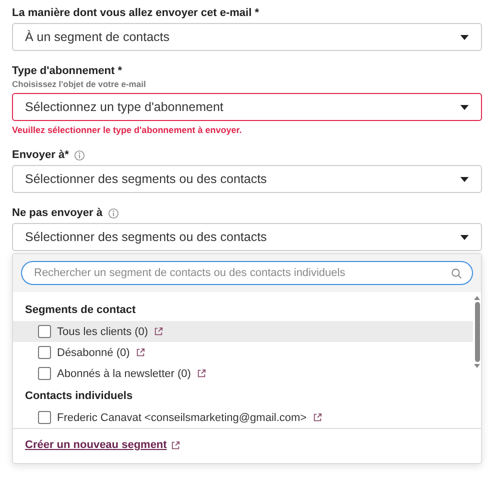 The width and height of the screenshot is (500, 483). Describe the element at coordinates (182, 418) in the screenshot. I see `item-label: Frederic Canavat <conseilsmarketing@gmail.com>` at that location.